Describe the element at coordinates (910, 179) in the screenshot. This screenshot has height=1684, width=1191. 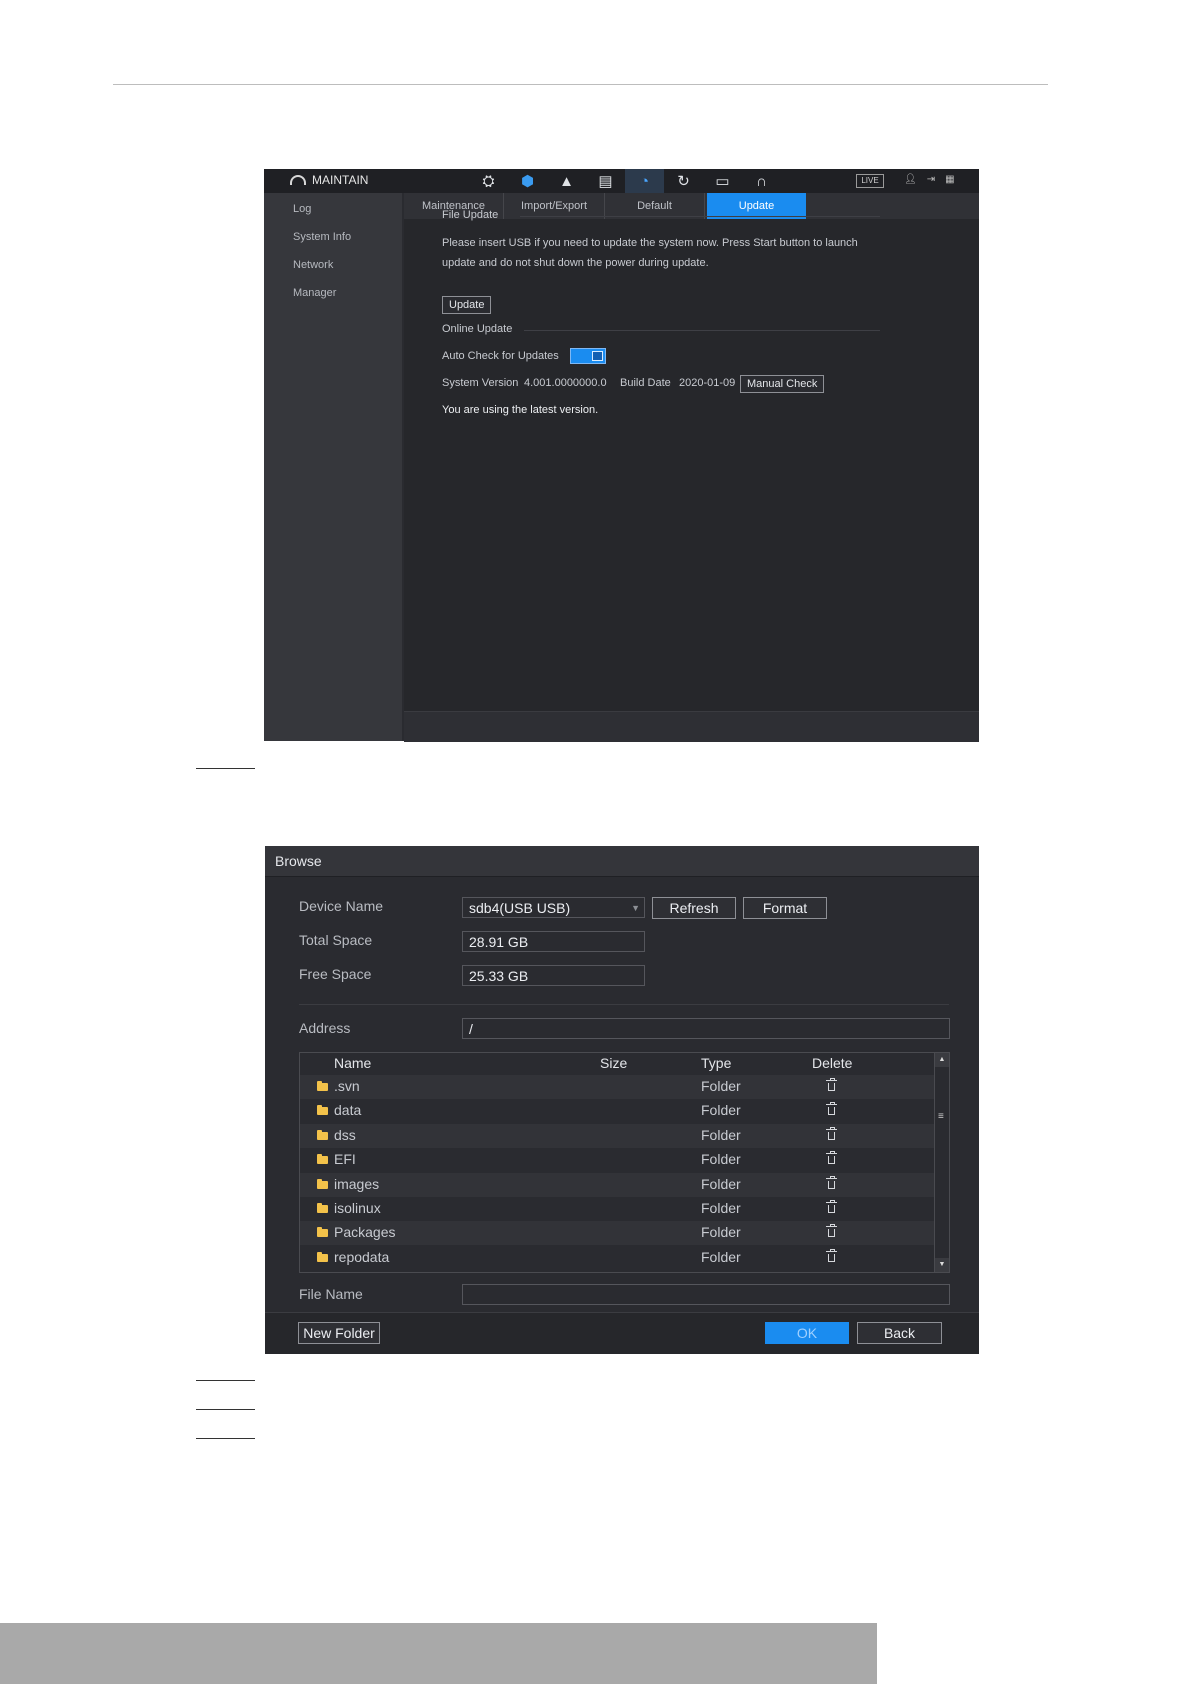
I see `user-icon: 👤︎` at that location.